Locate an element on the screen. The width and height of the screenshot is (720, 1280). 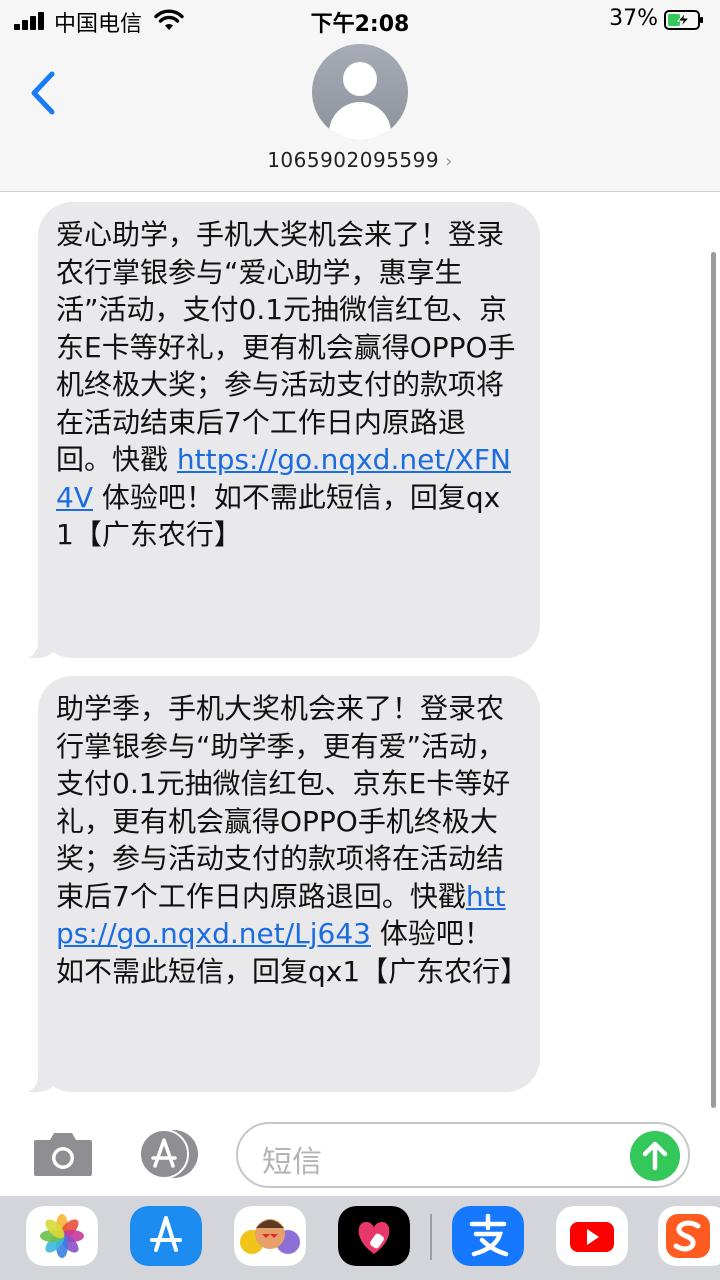
alipay-icon is located at coordinates (488, 1236).